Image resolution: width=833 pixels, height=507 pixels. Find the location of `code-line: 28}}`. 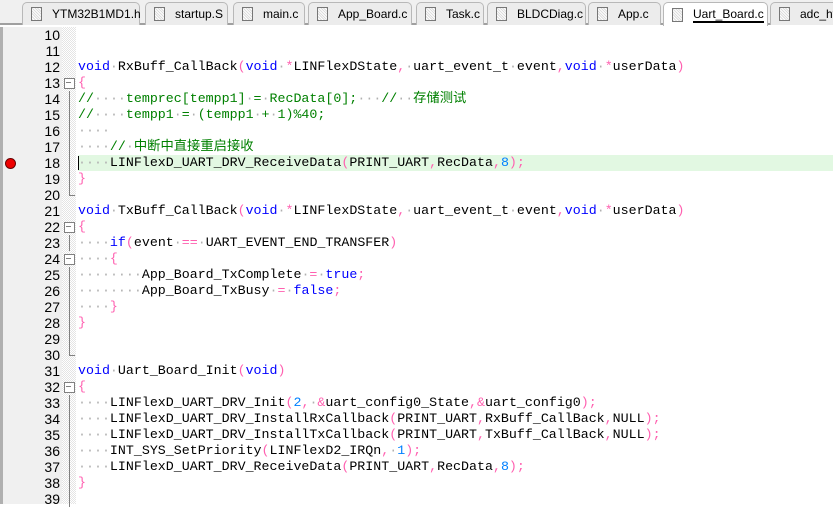

code-line: 28}} is located at coordinates (416, 323).